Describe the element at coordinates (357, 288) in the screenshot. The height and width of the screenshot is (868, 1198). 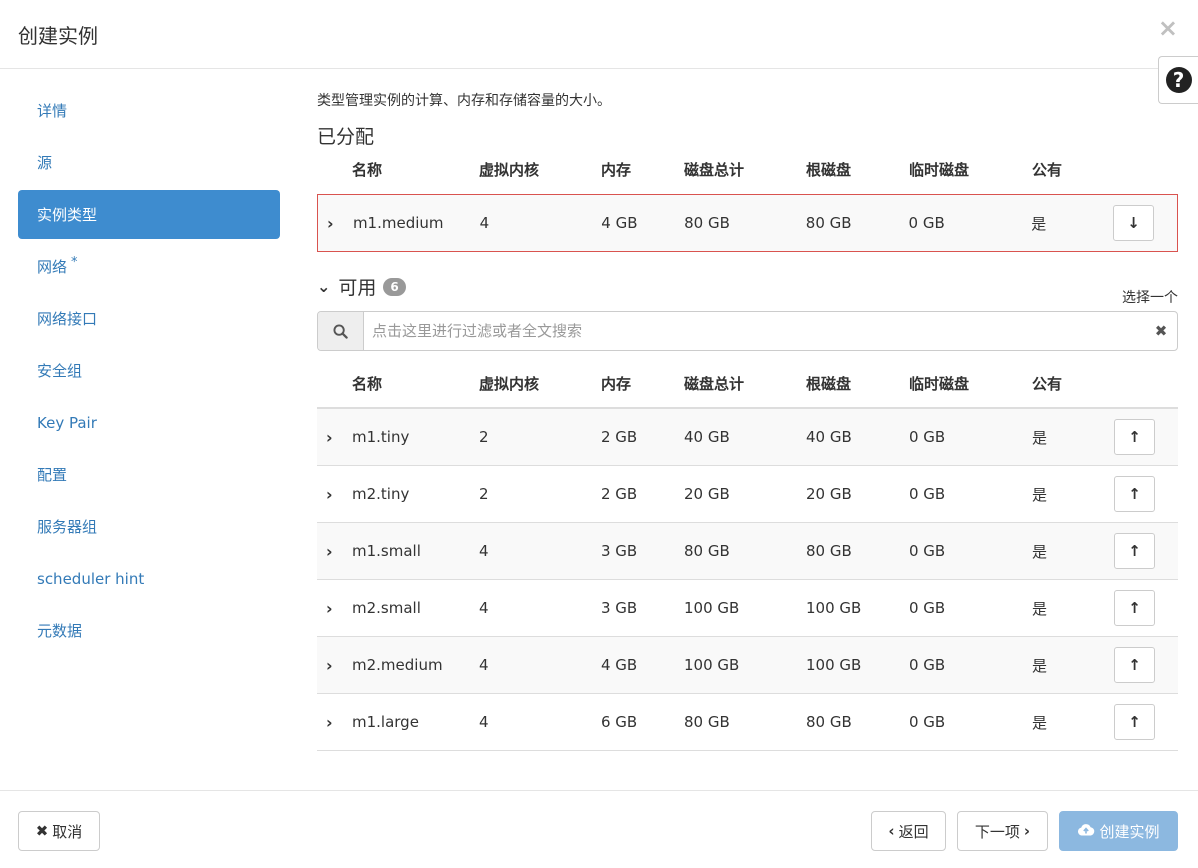
I see `available-heading: 可用` at that location.